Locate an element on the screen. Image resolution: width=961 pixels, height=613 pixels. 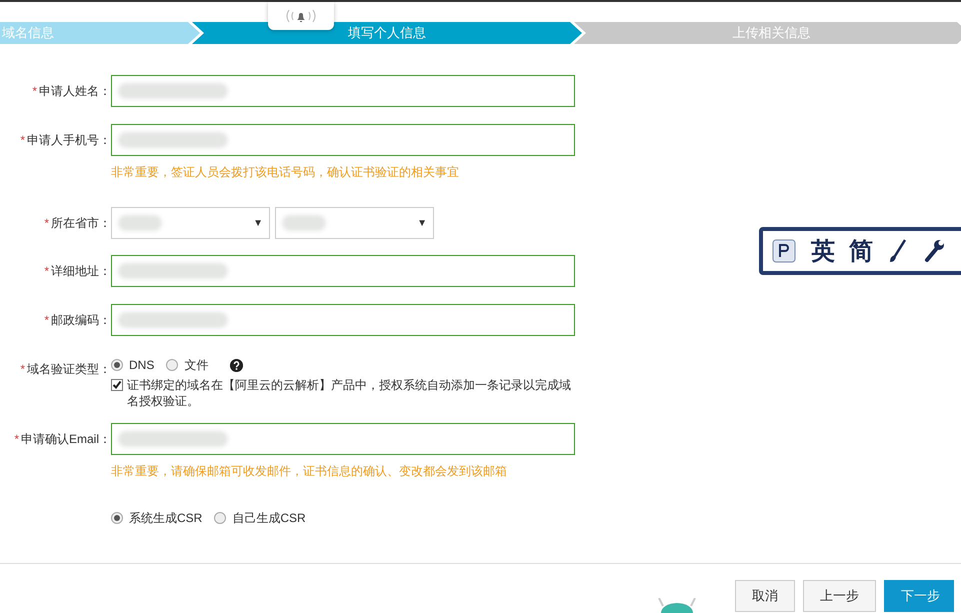
field-label: 申请人手机号： is located at coordinates (69, 140).